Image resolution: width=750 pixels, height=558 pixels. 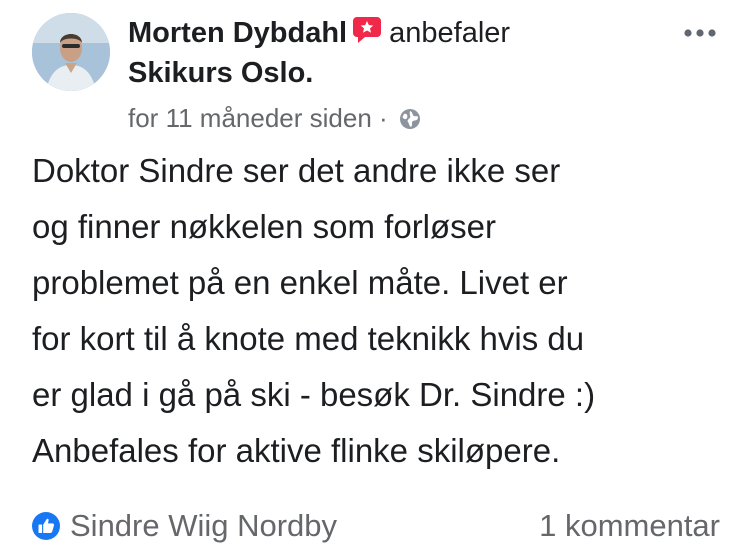 I want to click on avatar, so click(x=71, y=52).